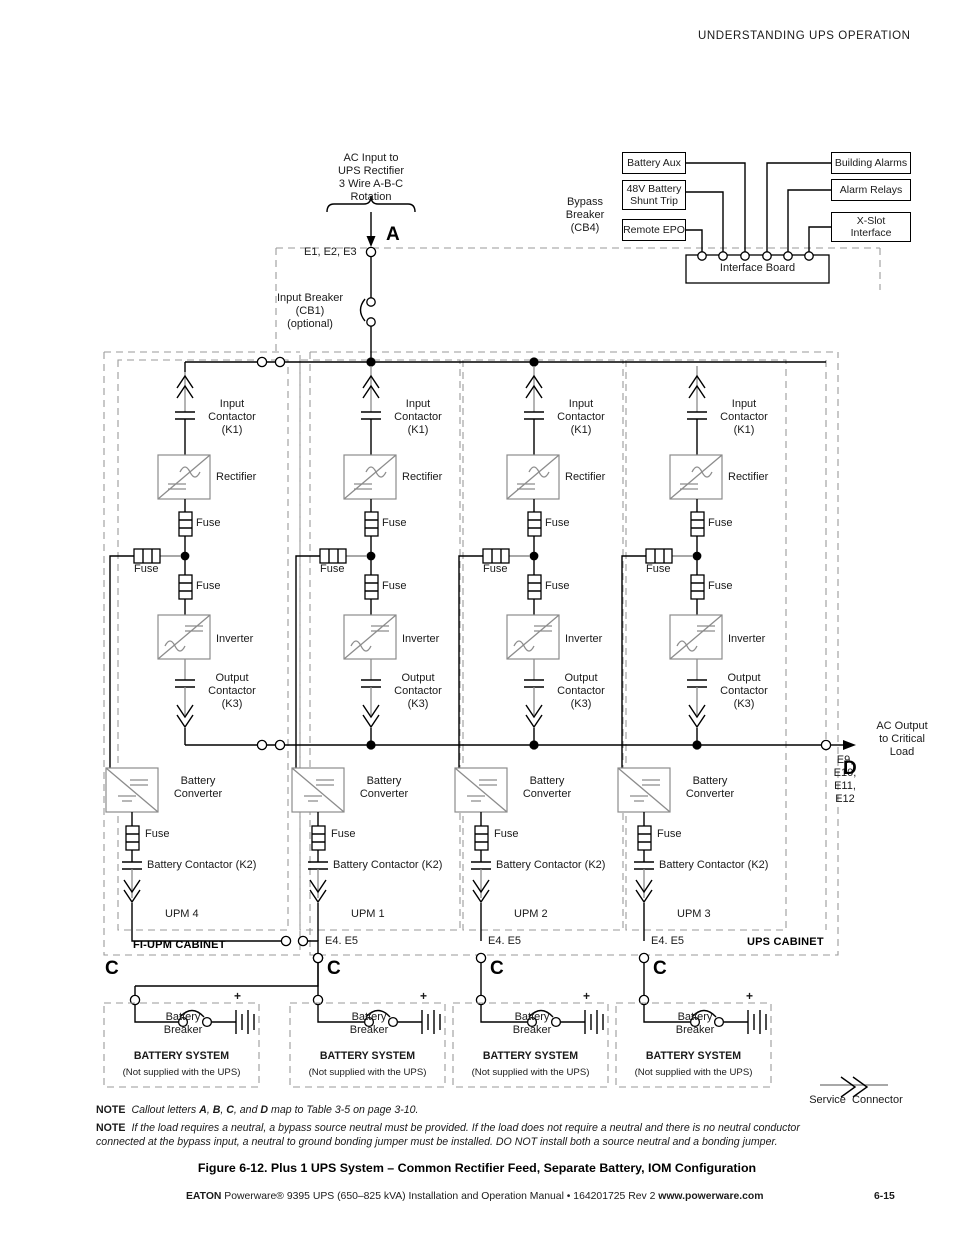 This screenshot has width=954, height=1235. I want to click on upm3-battery-converter-label: Battery Converter, so click(710, 787).